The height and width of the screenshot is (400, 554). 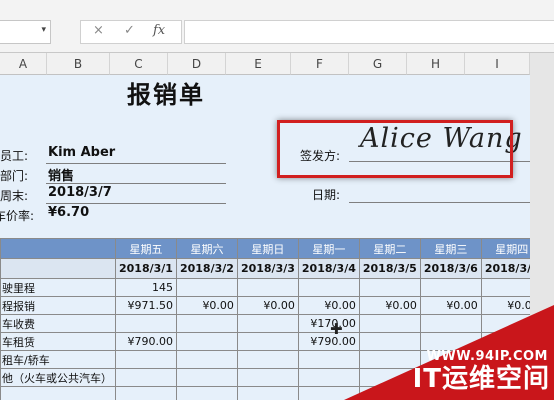 What do you see at coordinates (81, 152) in the screenshot?
I see `employee-value: Kim Aber` at bounding box center [81, 152].